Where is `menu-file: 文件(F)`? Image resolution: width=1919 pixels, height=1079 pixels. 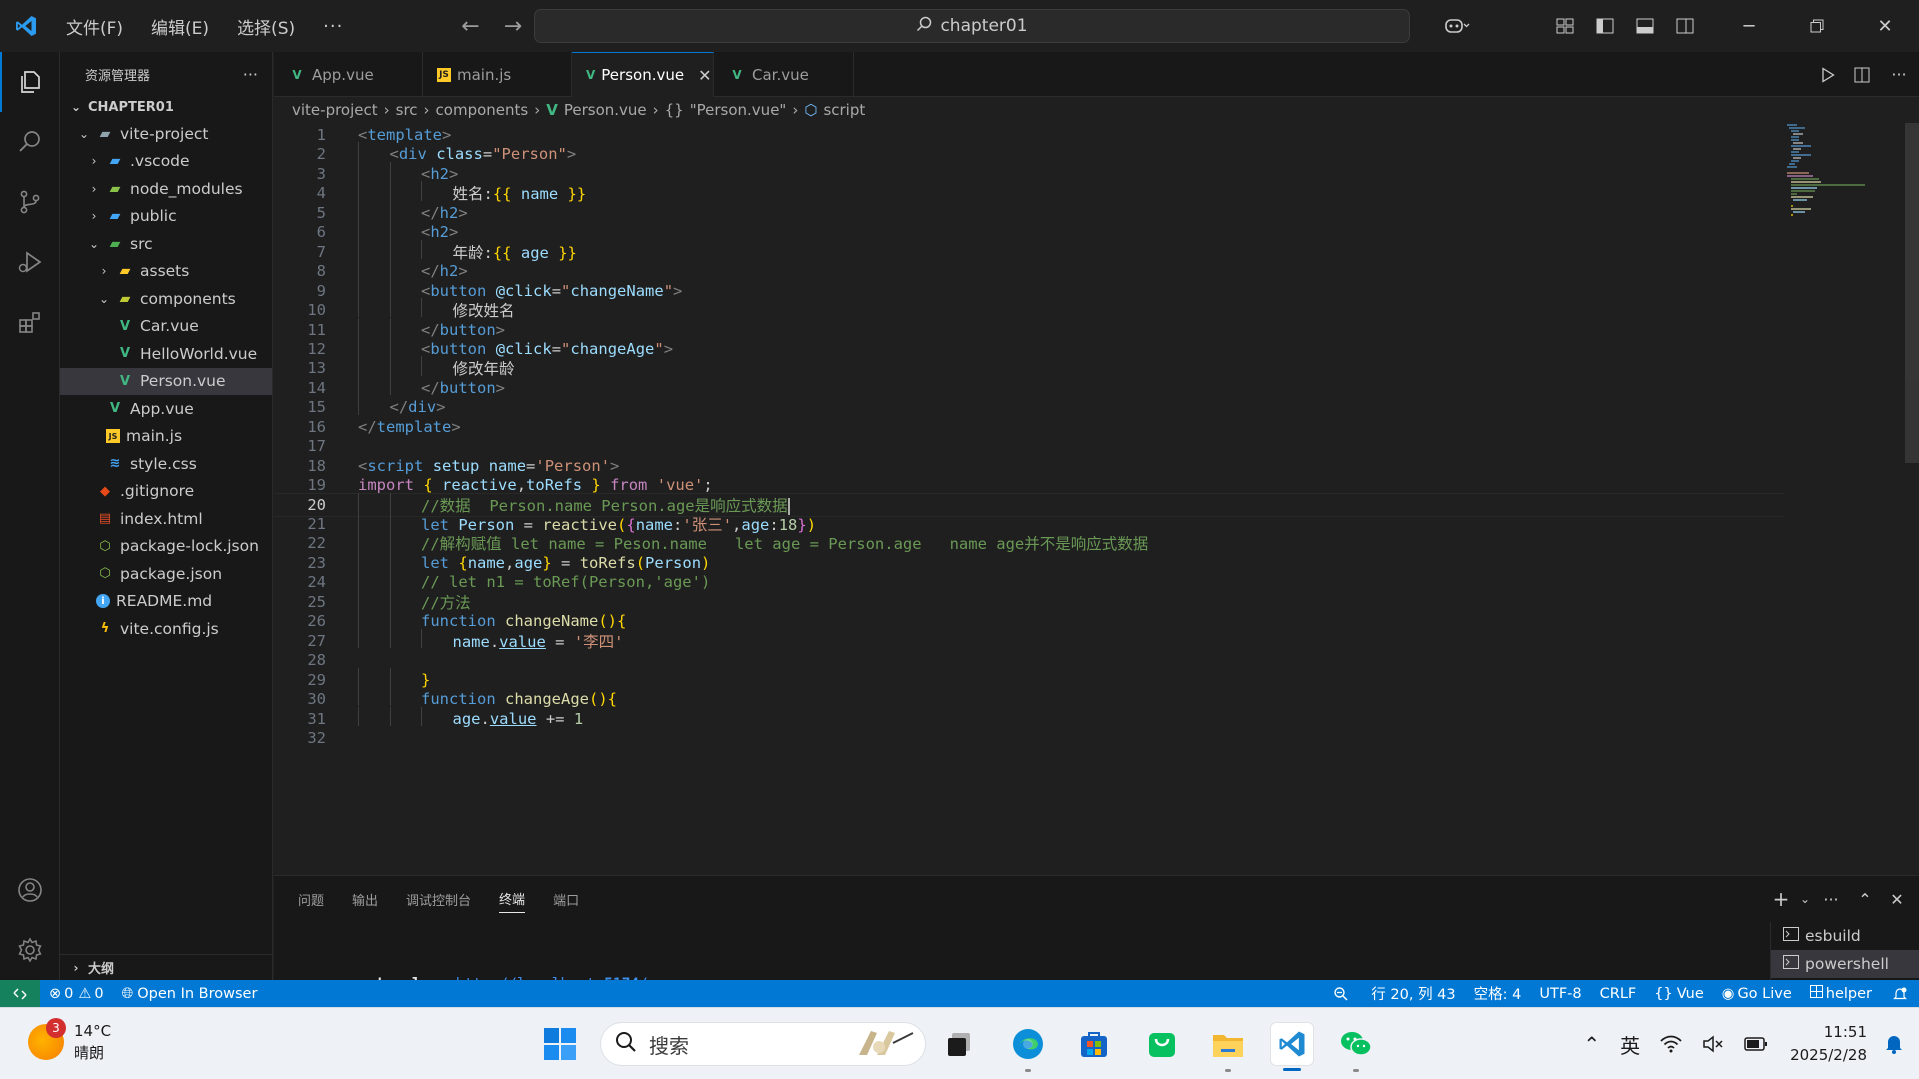
menu-file: 文件(F) is located at coordinates (94, 26).